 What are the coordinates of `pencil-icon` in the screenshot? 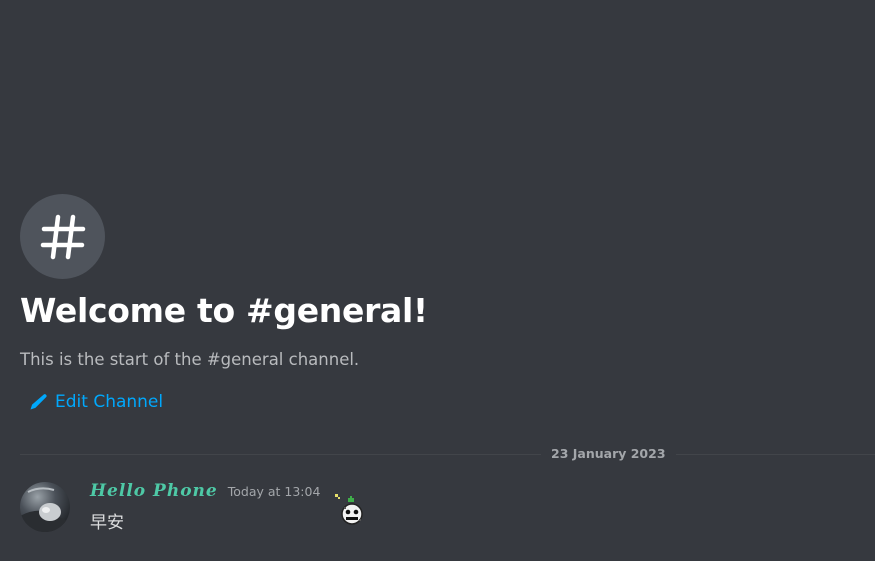 It's located at (37, 402).